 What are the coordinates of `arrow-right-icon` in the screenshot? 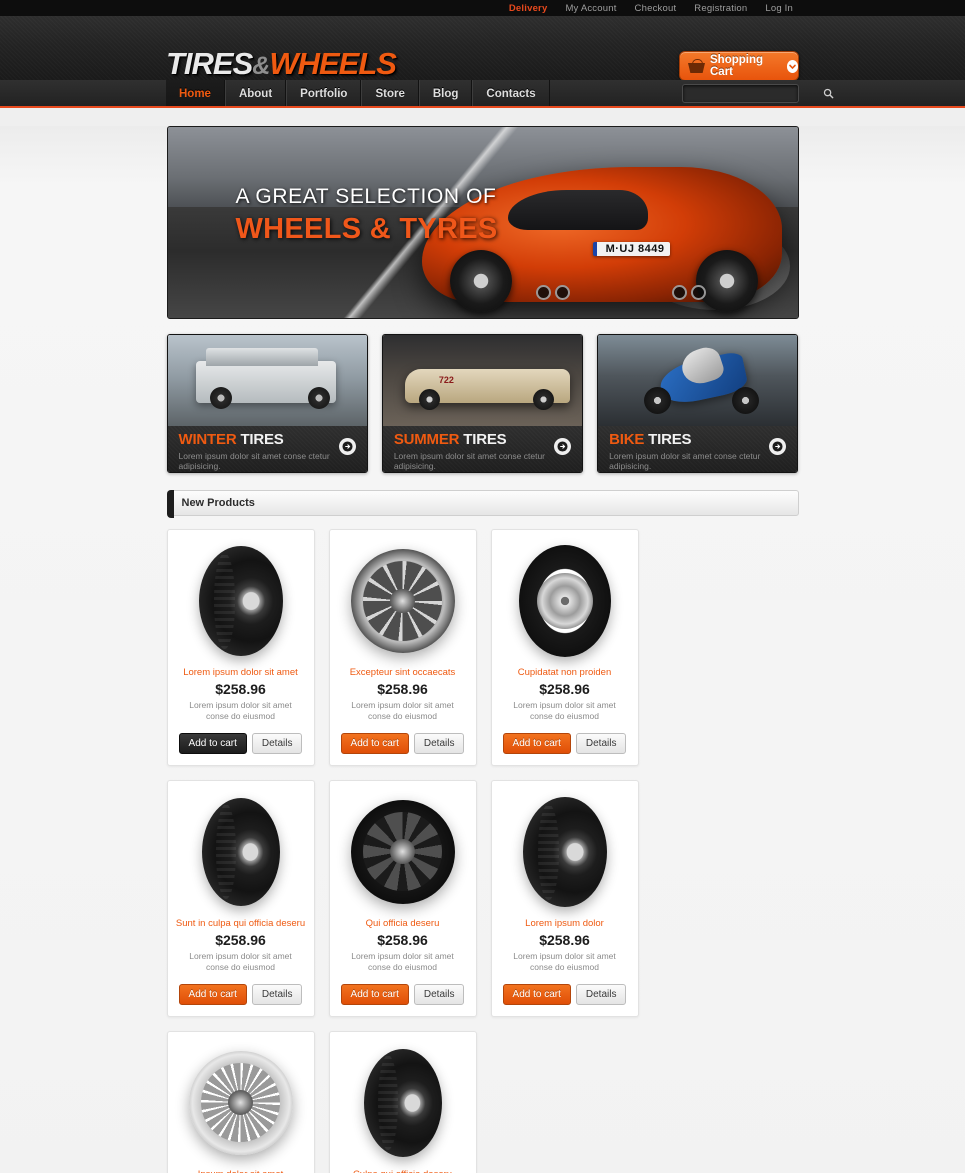 It's located at (347, 446).